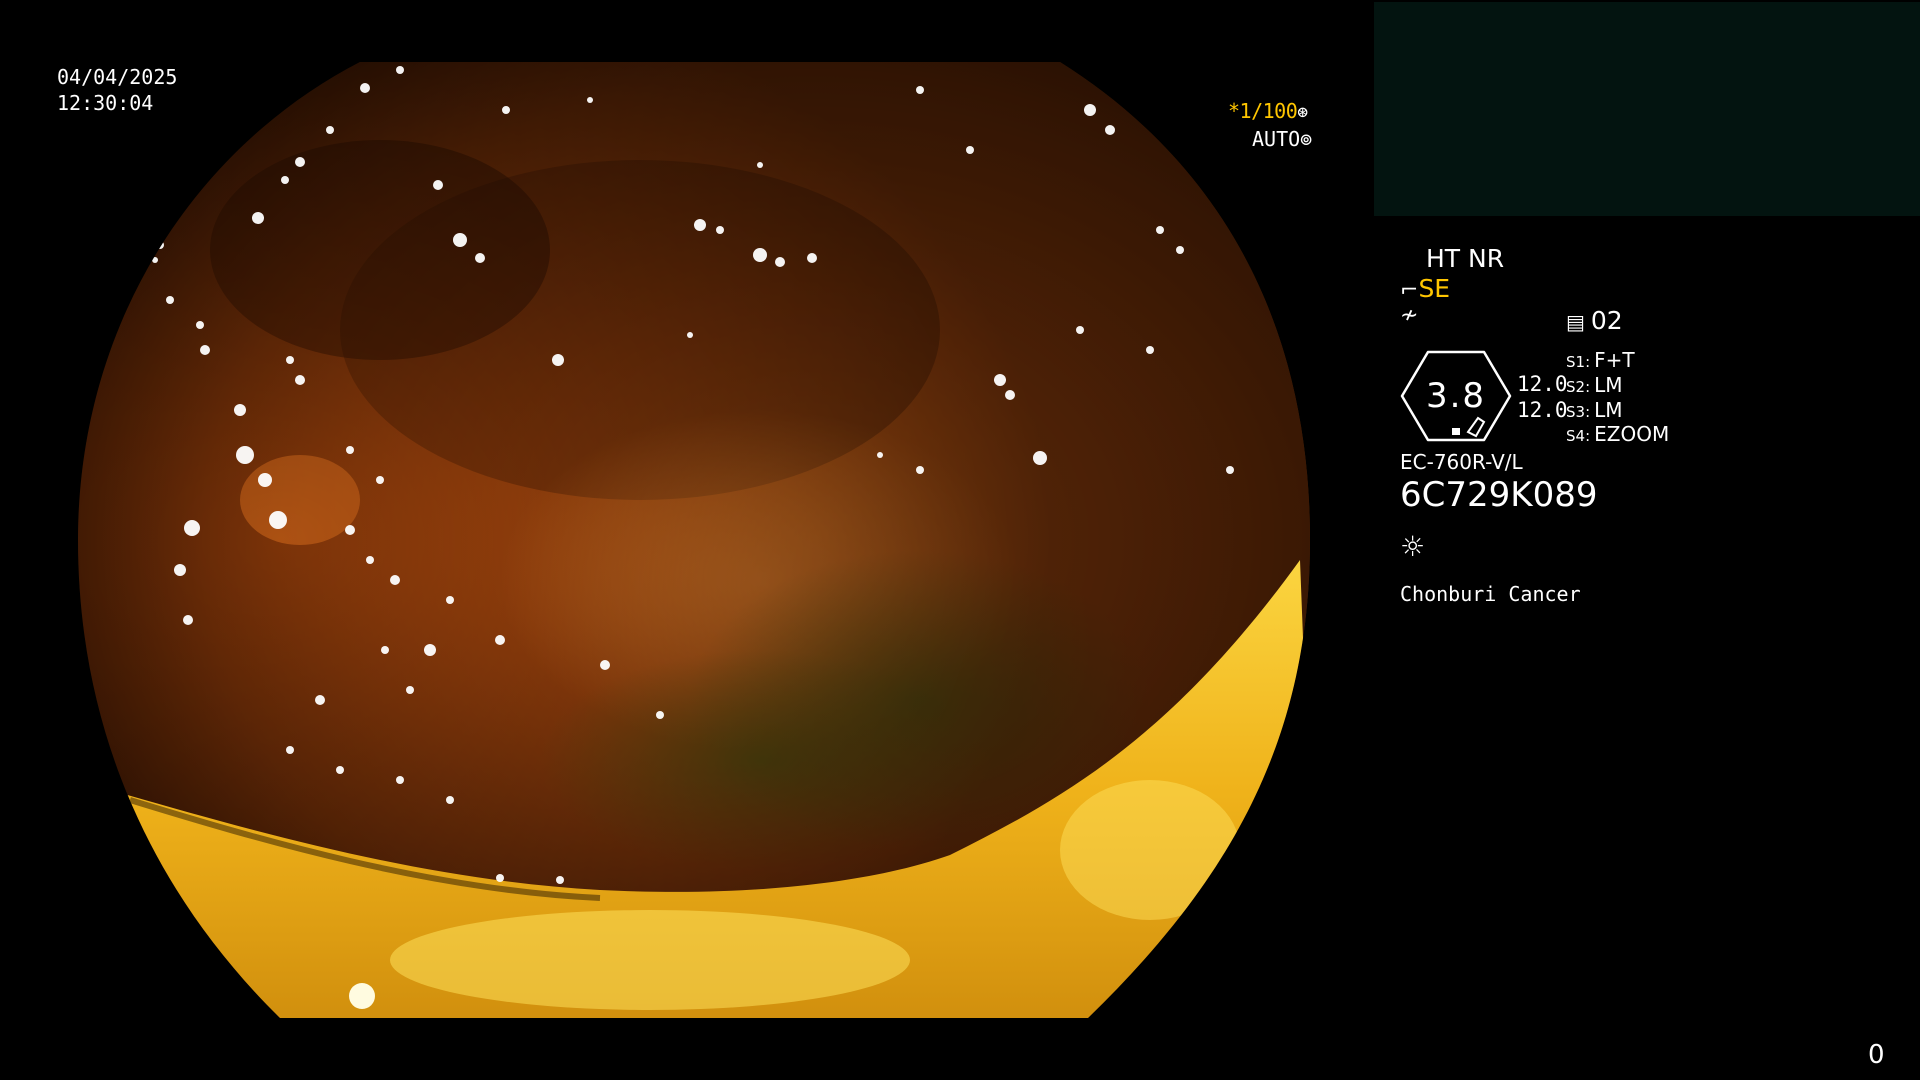 The width and height of the screenshot is (1920, 1080). I want to click on memory-text: 02, so click(1606, 320).